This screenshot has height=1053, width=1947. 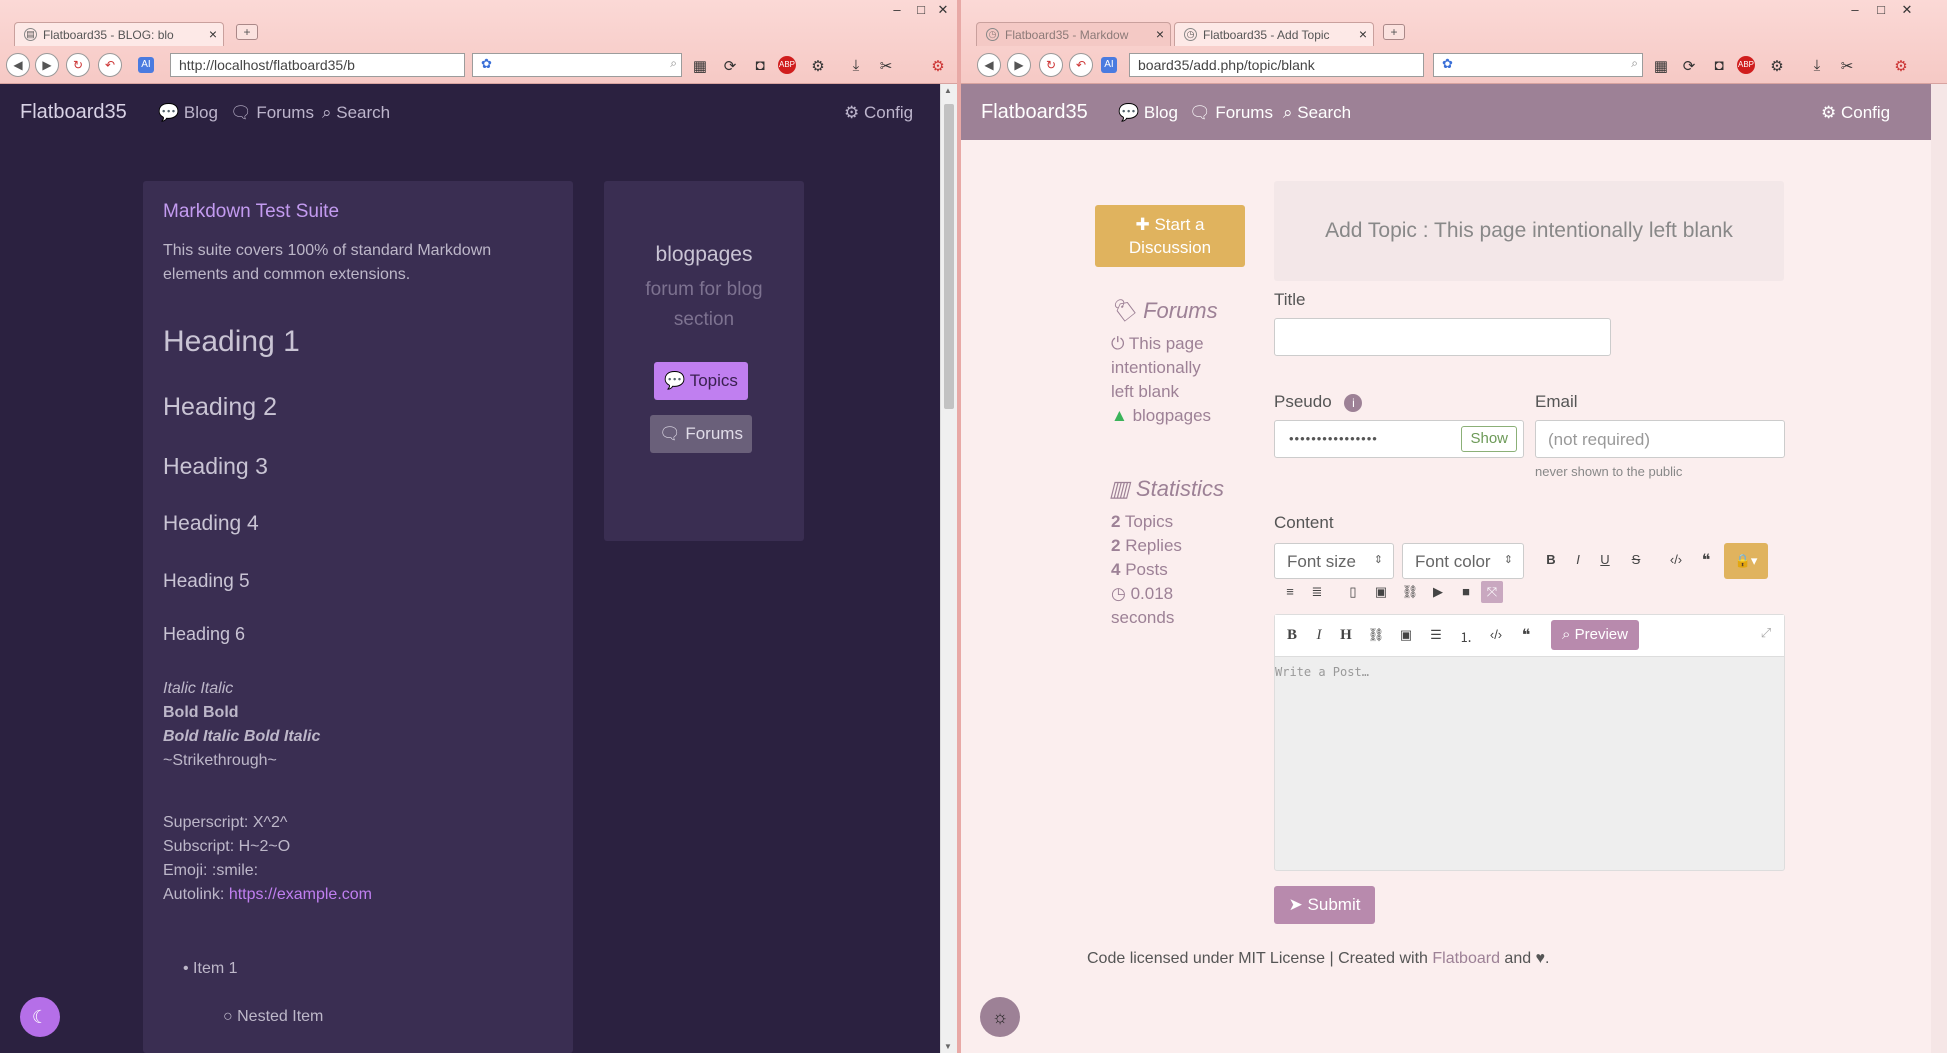 I want to click on scrollbar: ▲ ▼, so click(x=948, y=568).